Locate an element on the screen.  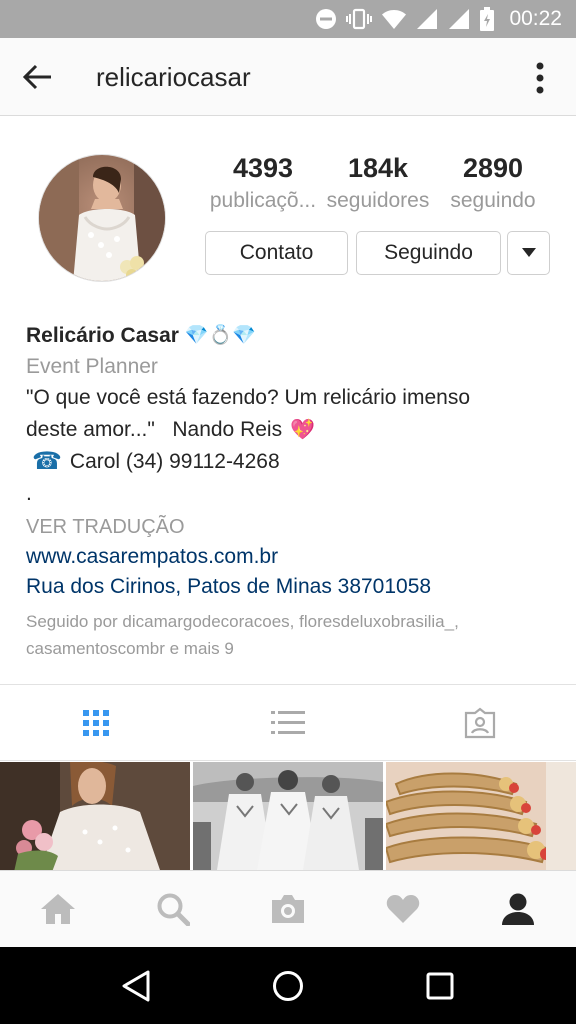
suggestions-dropdown-button is located at coordinates (528, 253).